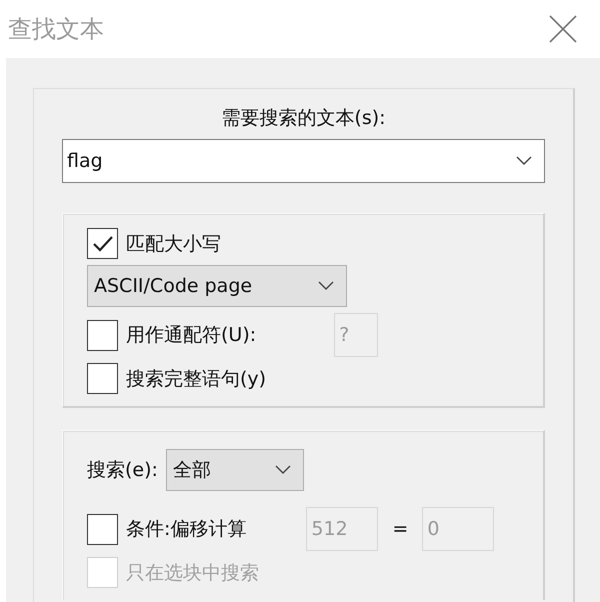 The height and width of the screenshot is (602, 600). Describe the element at coordinates (217, 286) in the screenshot. I see `encoding-dropdown: ASCII/Code page` at that location.